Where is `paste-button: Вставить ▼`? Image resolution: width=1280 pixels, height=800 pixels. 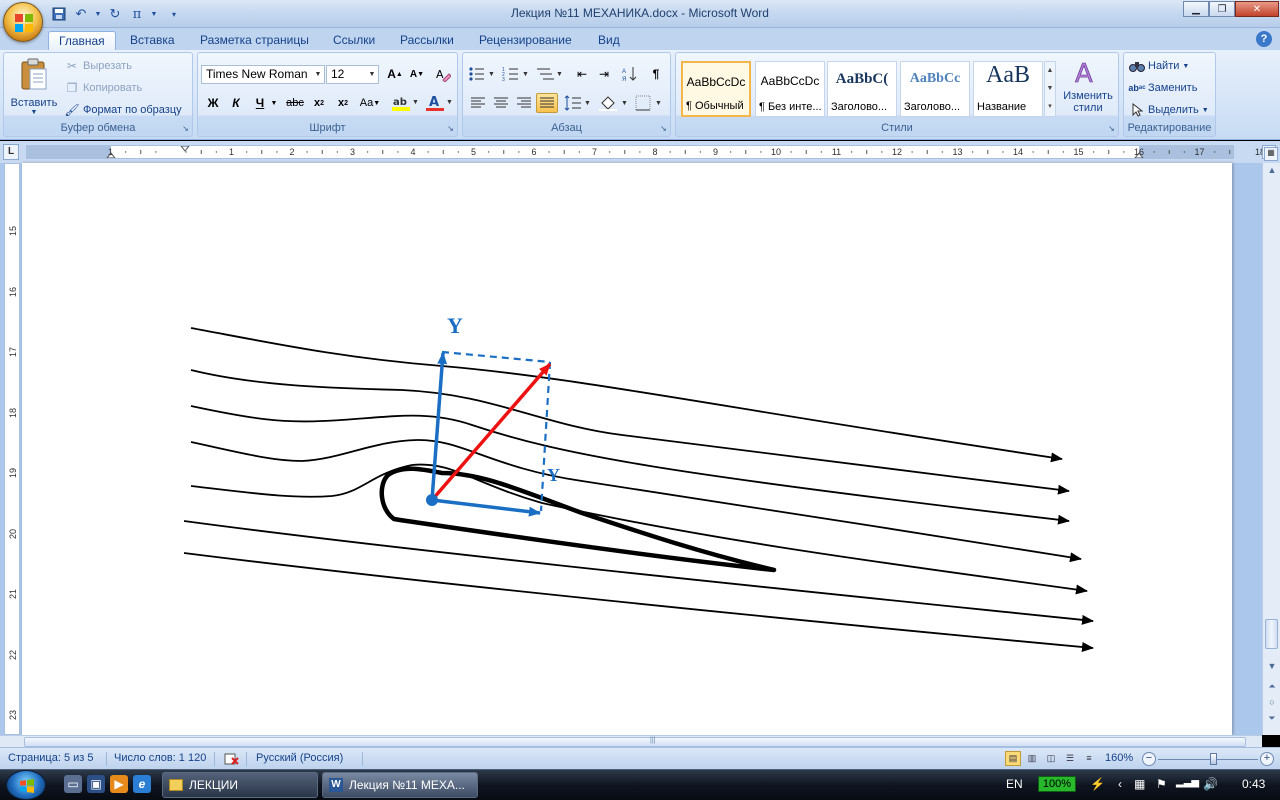 paste-button: Вставить ▼ is located at coordinates (34, 87).